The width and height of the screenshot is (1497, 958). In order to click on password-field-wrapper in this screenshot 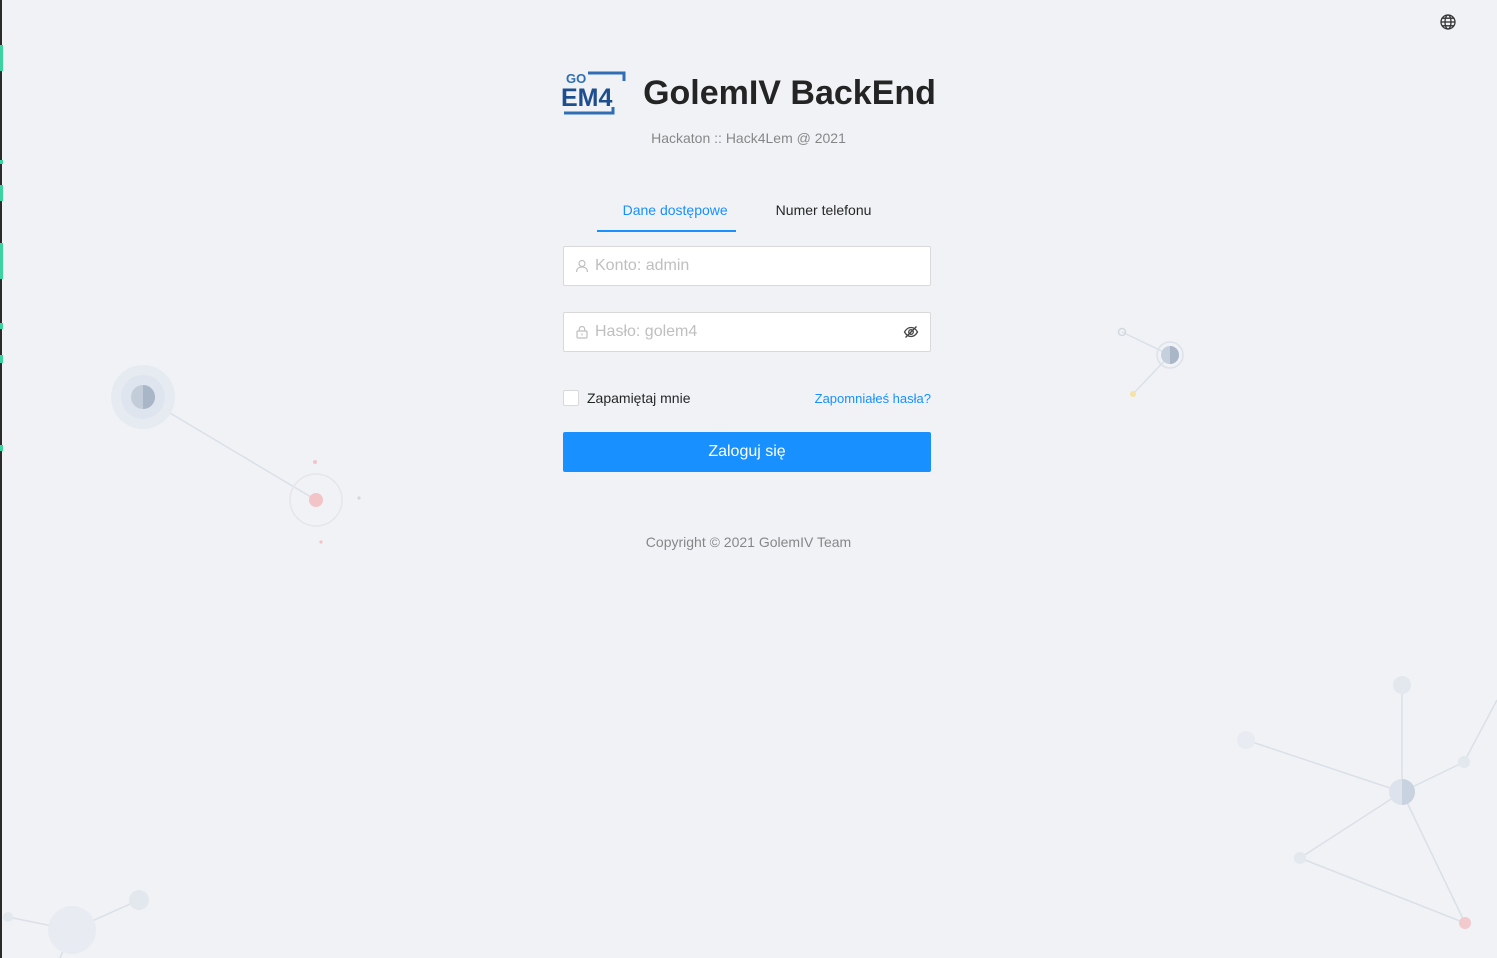, I will do `click(747, 332)`.